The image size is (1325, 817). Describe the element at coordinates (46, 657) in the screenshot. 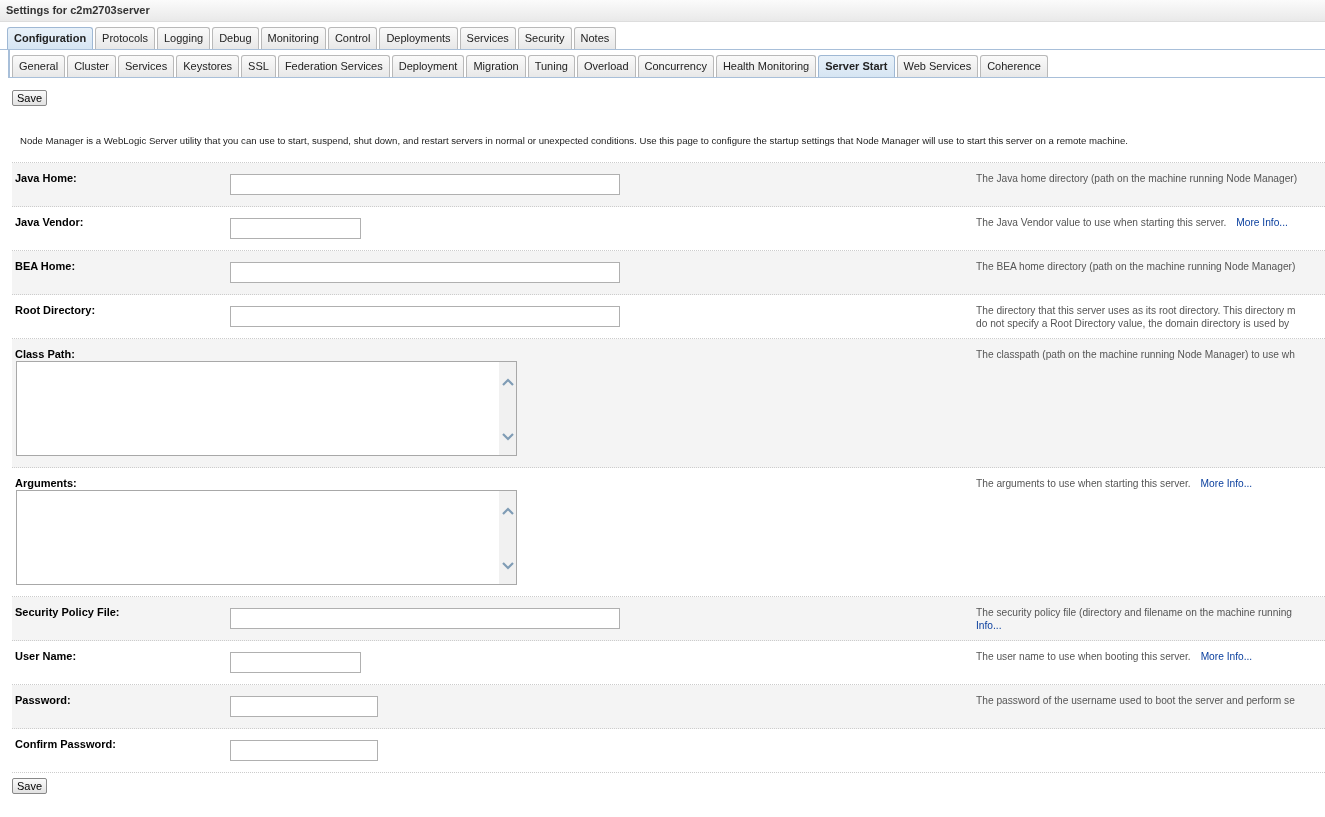

I see `field-label: User Name:` at that location.